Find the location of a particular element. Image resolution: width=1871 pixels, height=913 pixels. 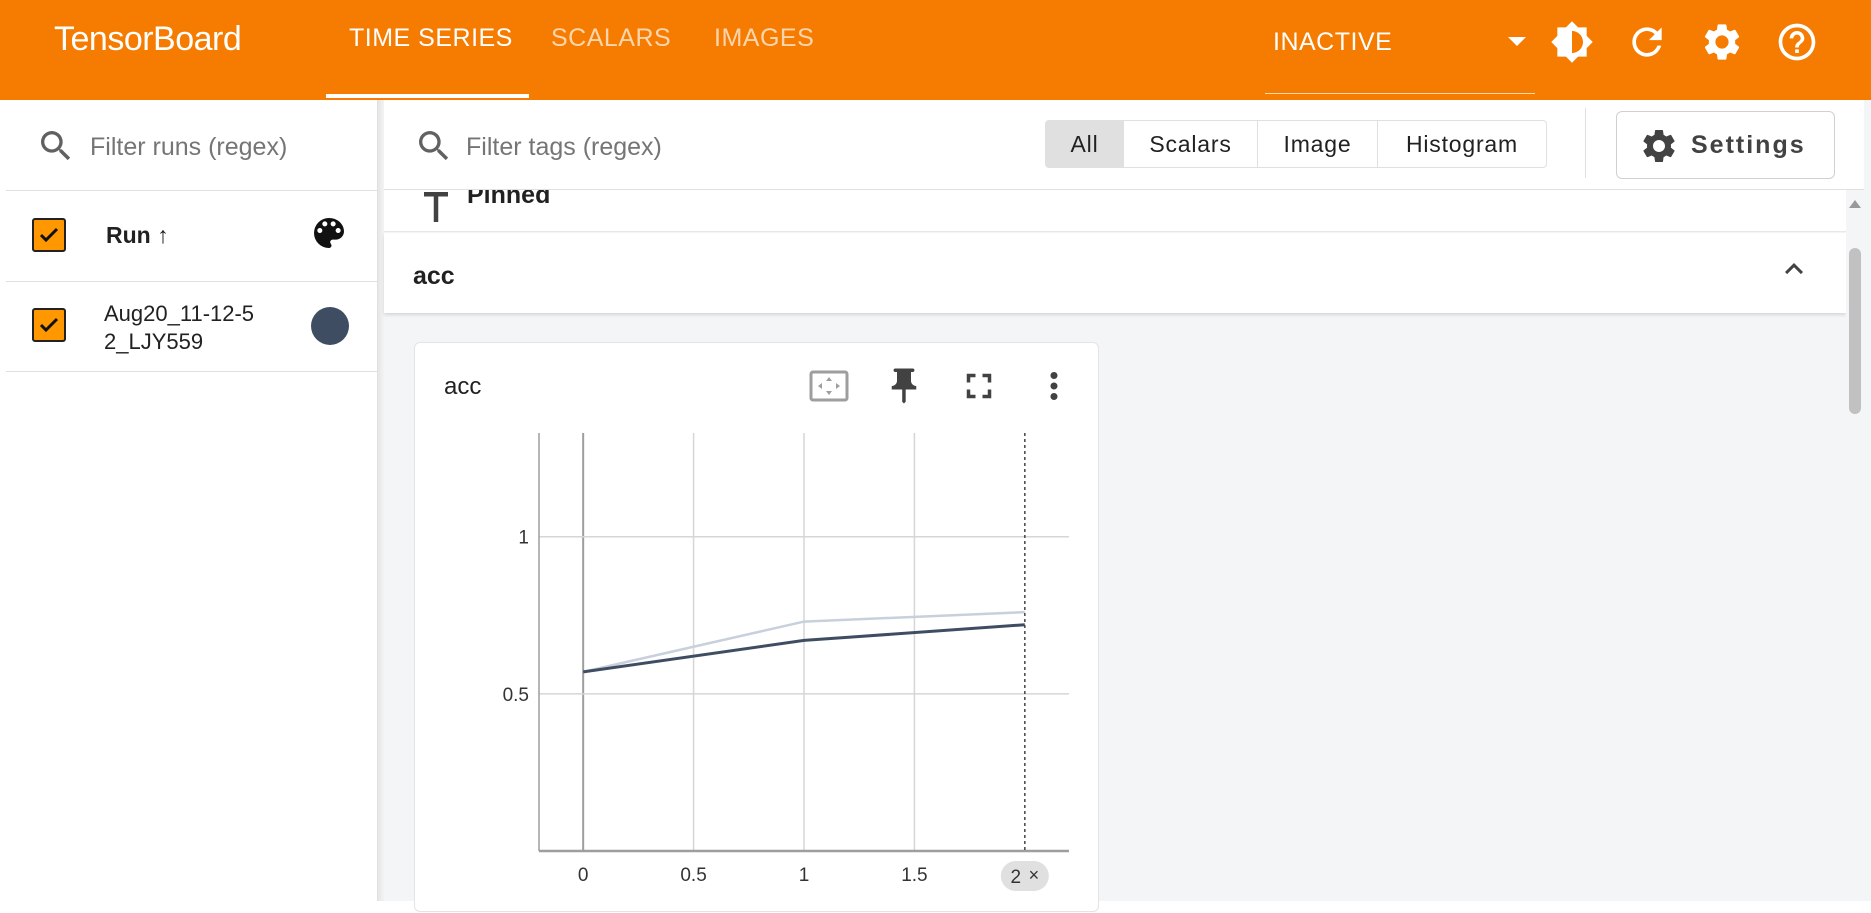

filter-runs-input is located at coordinates (225, 147).